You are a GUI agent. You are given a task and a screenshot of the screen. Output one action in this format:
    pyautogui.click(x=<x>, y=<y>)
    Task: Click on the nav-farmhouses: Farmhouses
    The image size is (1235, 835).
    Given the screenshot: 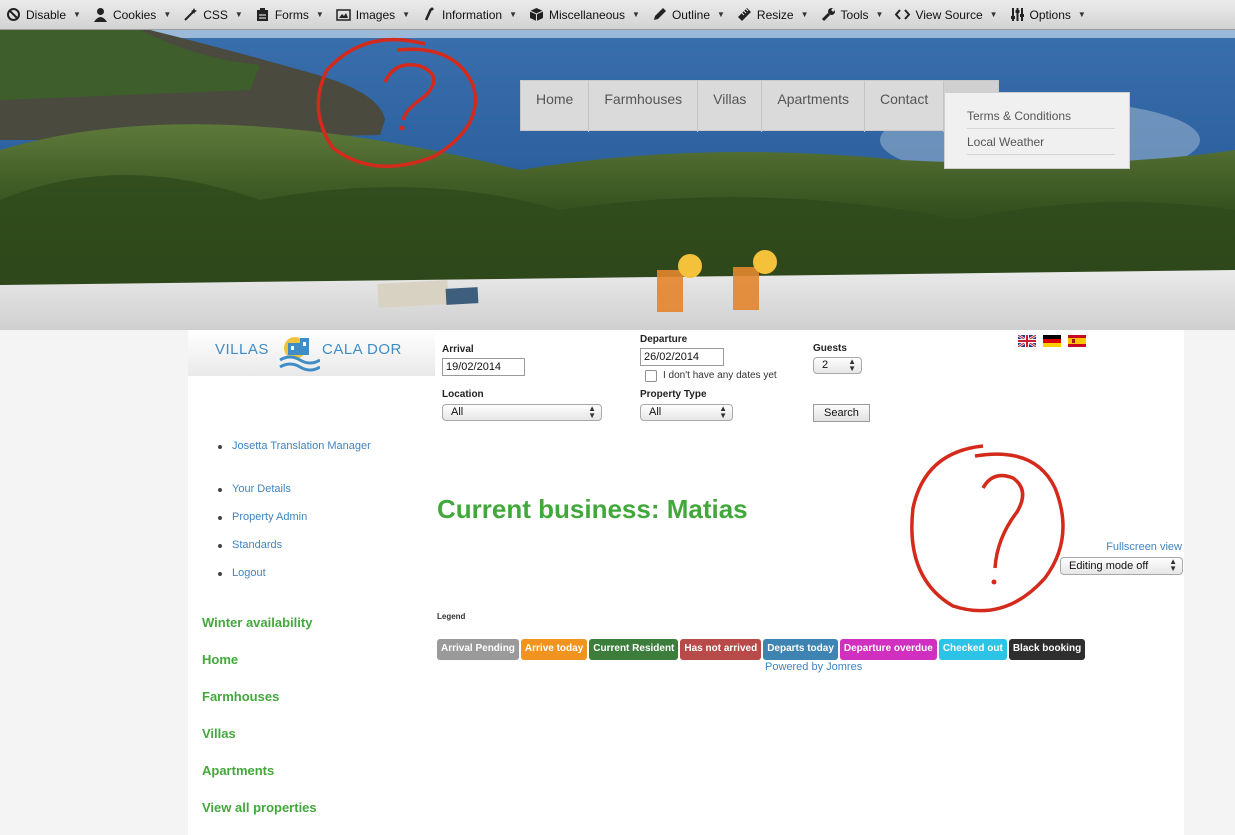 What is the action you would take?
    pyautogui.click(x=644, y=106)
    